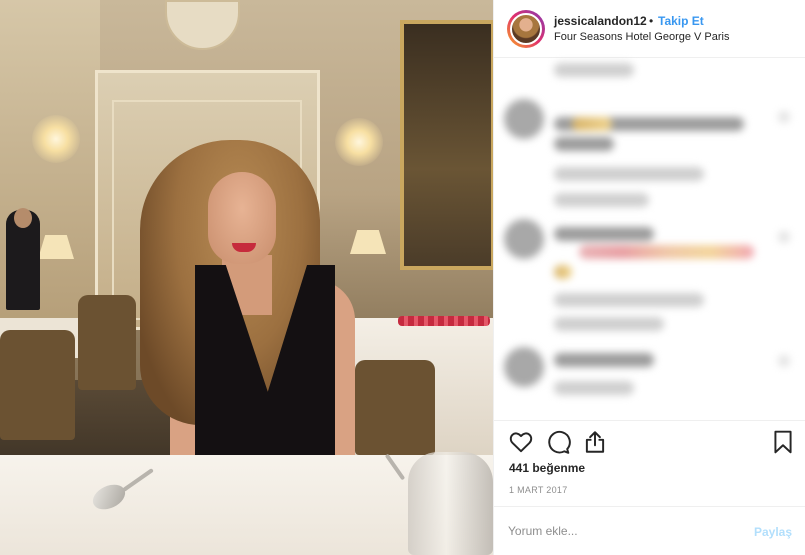 The image size is (805, 555). I want to click on rose-petals, so click(444, 321).